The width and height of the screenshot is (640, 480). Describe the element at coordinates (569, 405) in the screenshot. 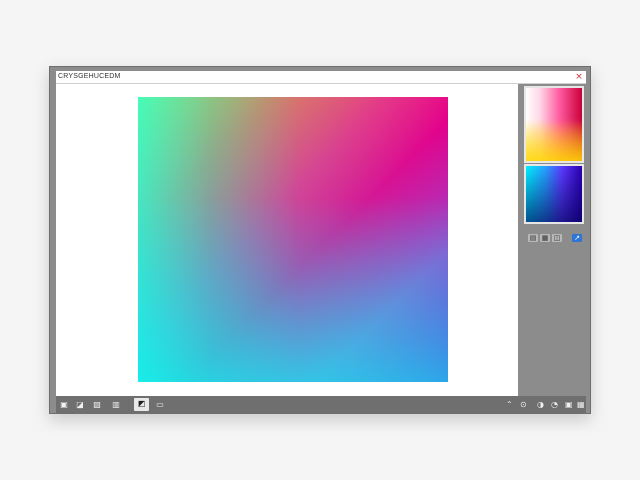

I see `notification-icon: ▣` at that location.